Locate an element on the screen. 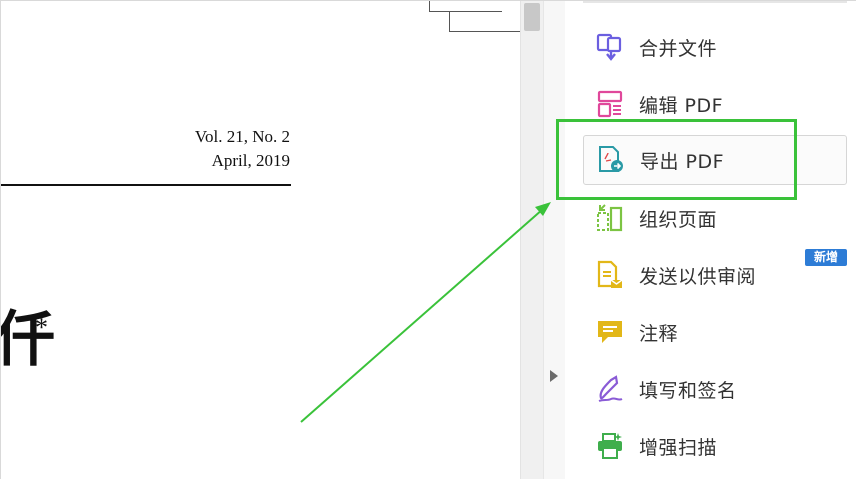  tool-label: 注释 is located at coordinates (659, 333).